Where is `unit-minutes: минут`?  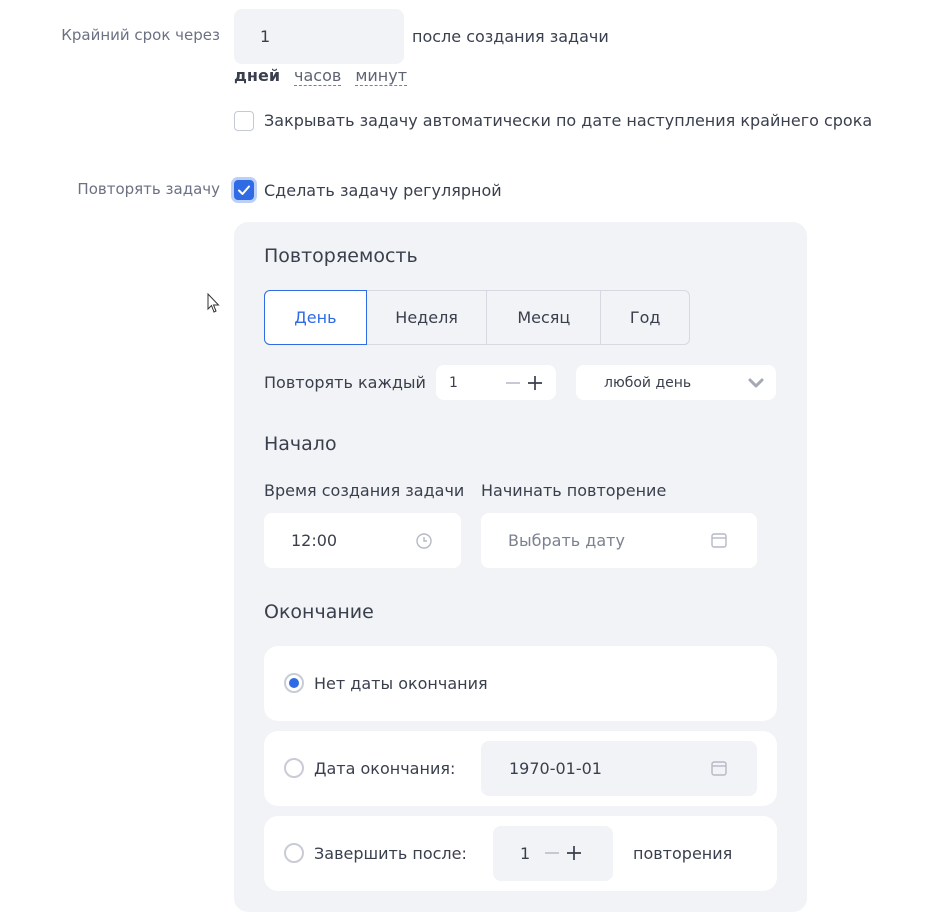 unit-minutes: минут is located at coordinates (381, 76).